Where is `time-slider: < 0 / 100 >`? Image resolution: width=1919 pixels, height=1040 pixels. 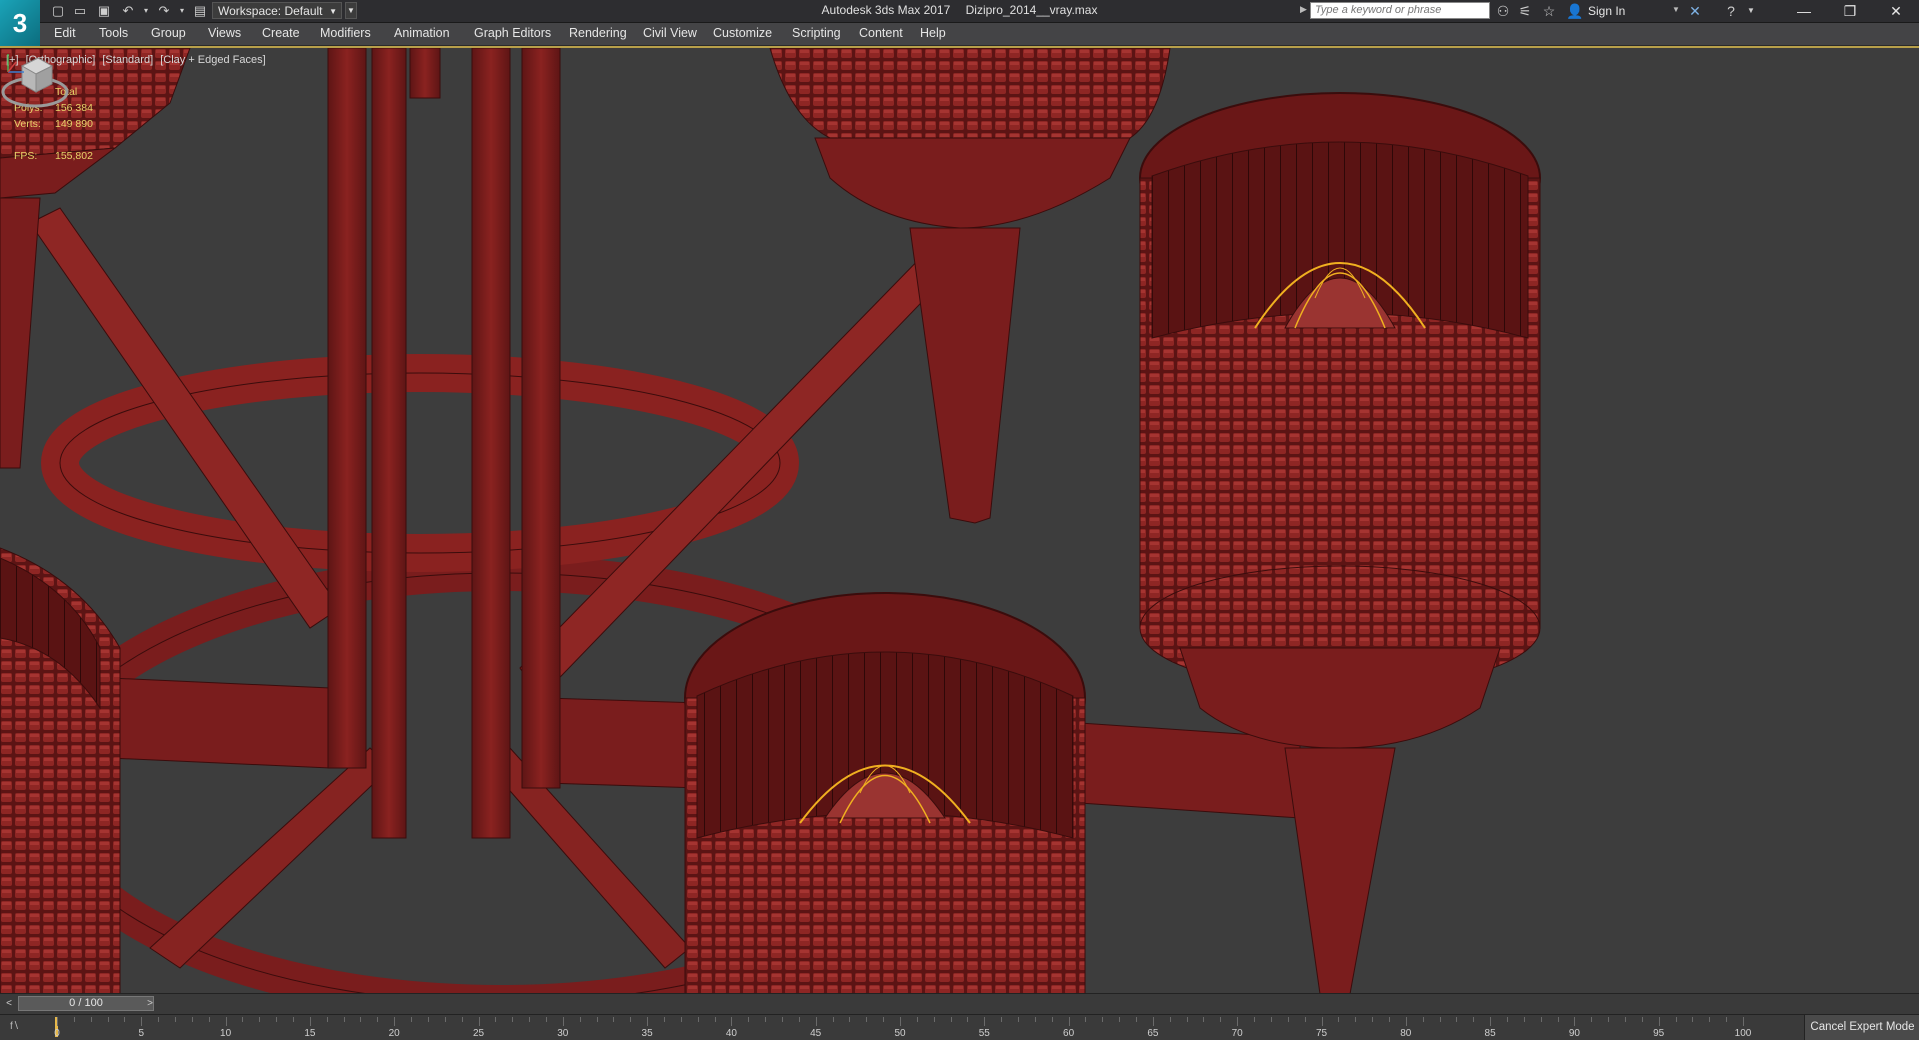
time-slider: < 0 / 100 > is located at coordinates (959, 1003).